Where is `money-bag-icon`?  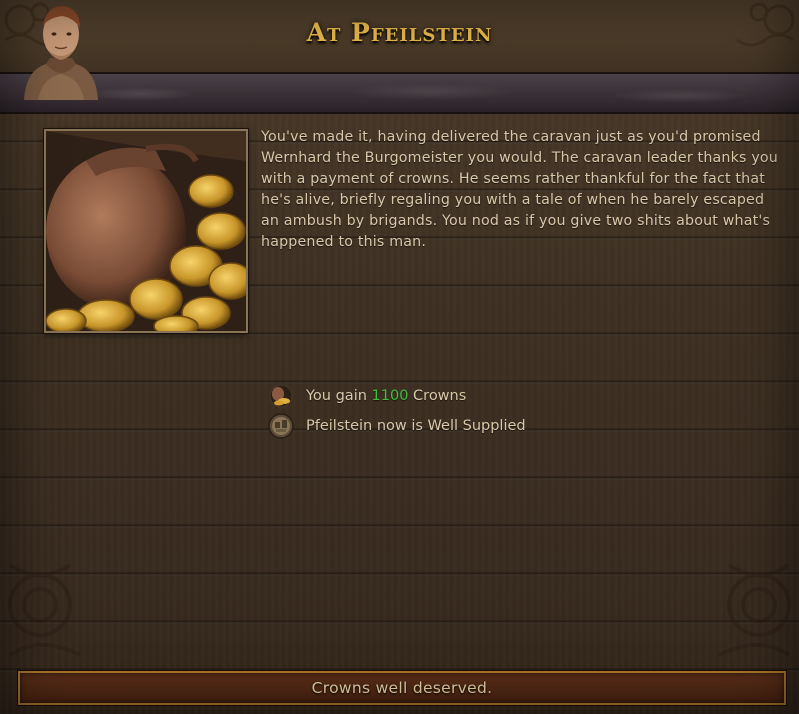
money-bag-icon is located at coordinates (281, 396).